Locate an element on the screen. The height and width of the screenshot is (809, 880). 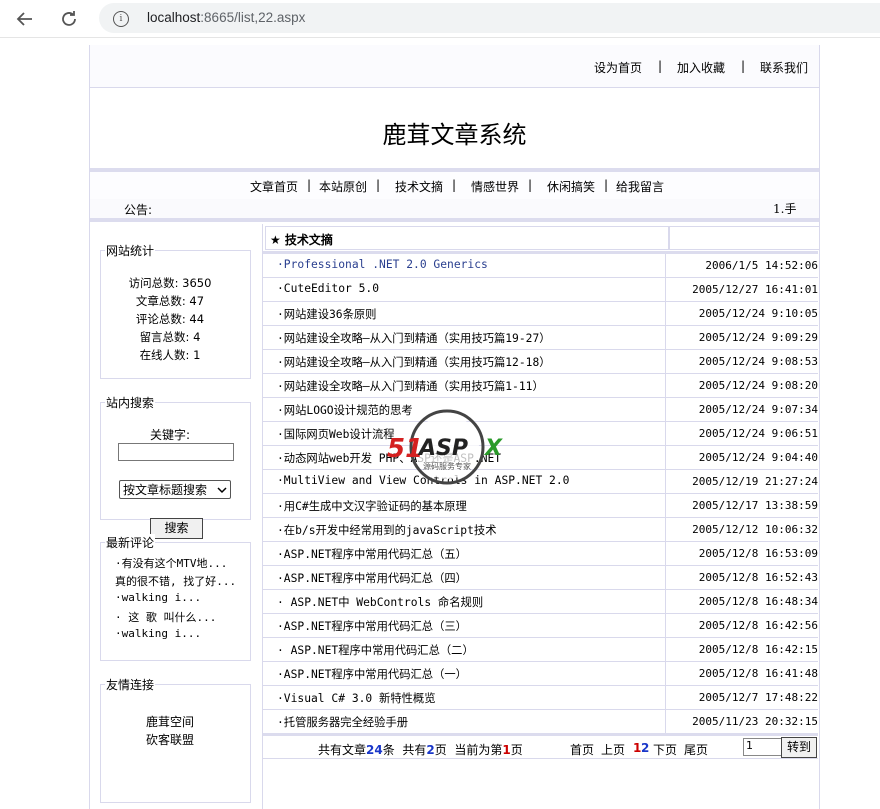
address-bar: i localhost:8665/list,22.aspx is located at coordinates (489, 18).